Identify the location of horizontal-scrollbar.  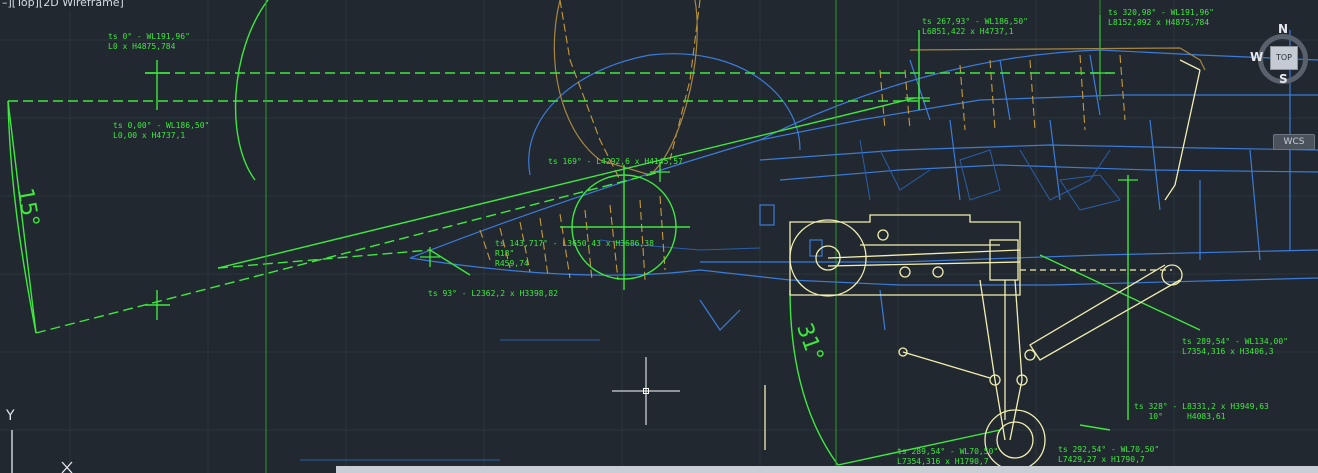
(827, 469).